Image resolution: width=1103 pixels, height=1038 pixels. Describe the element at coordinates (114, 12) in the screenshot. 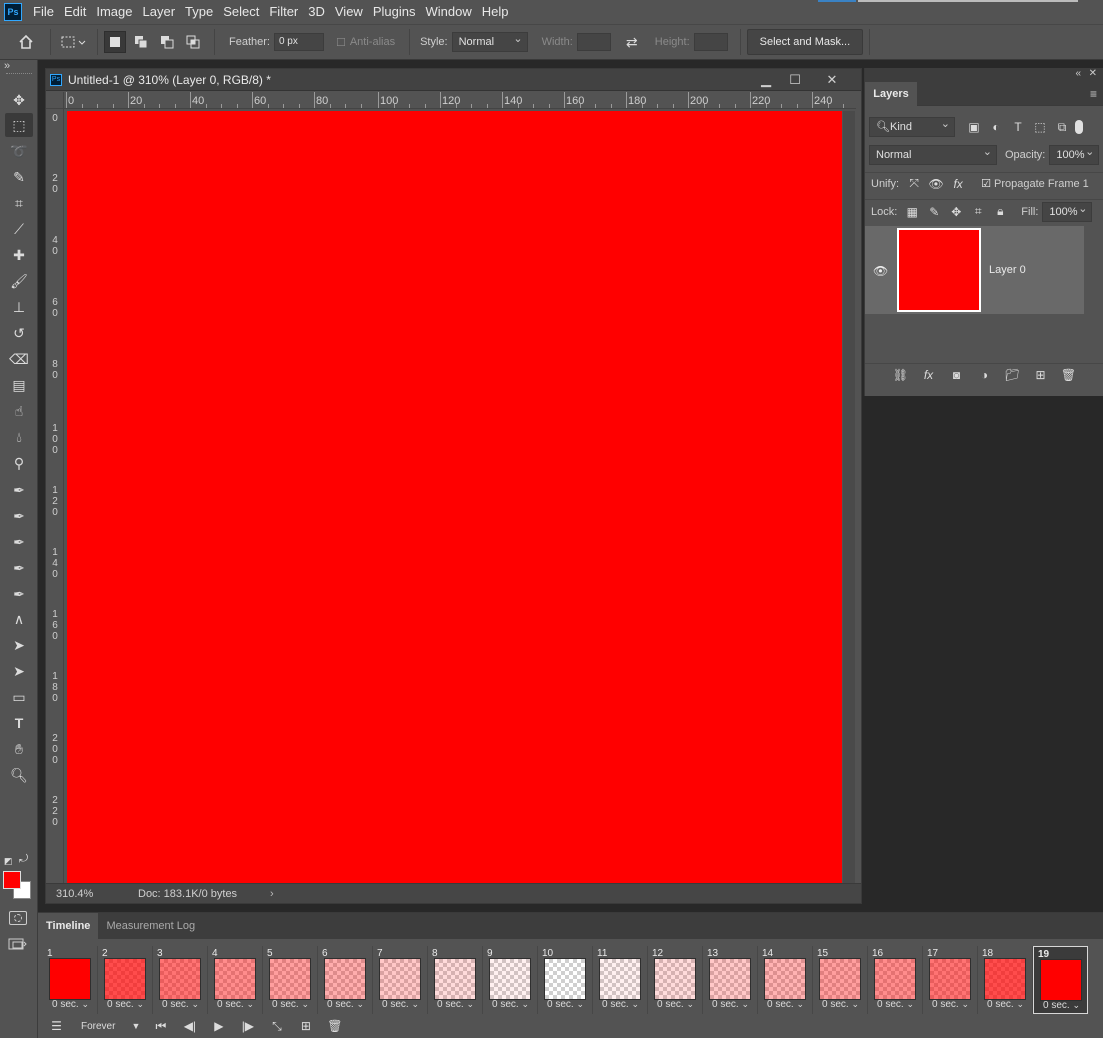

I see `menu-image: Image` at that location.